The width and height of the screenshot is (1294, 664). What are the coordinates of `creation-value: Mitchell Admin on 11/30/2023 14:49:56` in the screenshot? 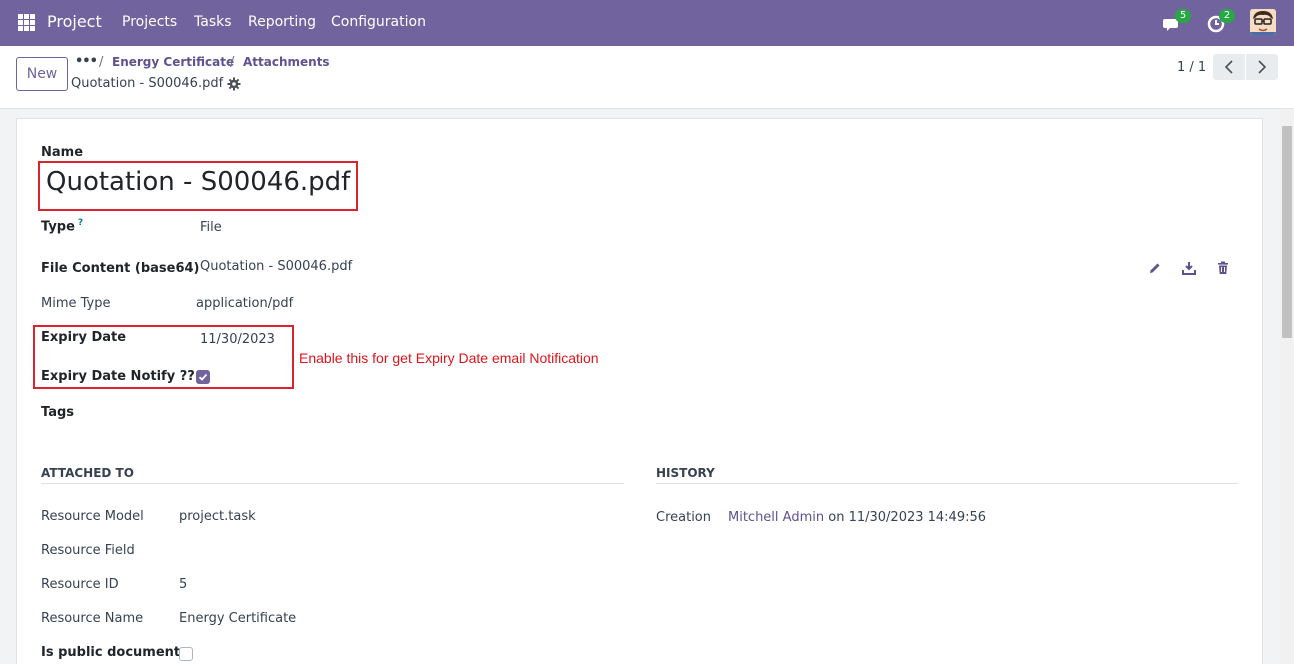 It's located at (857, 517).